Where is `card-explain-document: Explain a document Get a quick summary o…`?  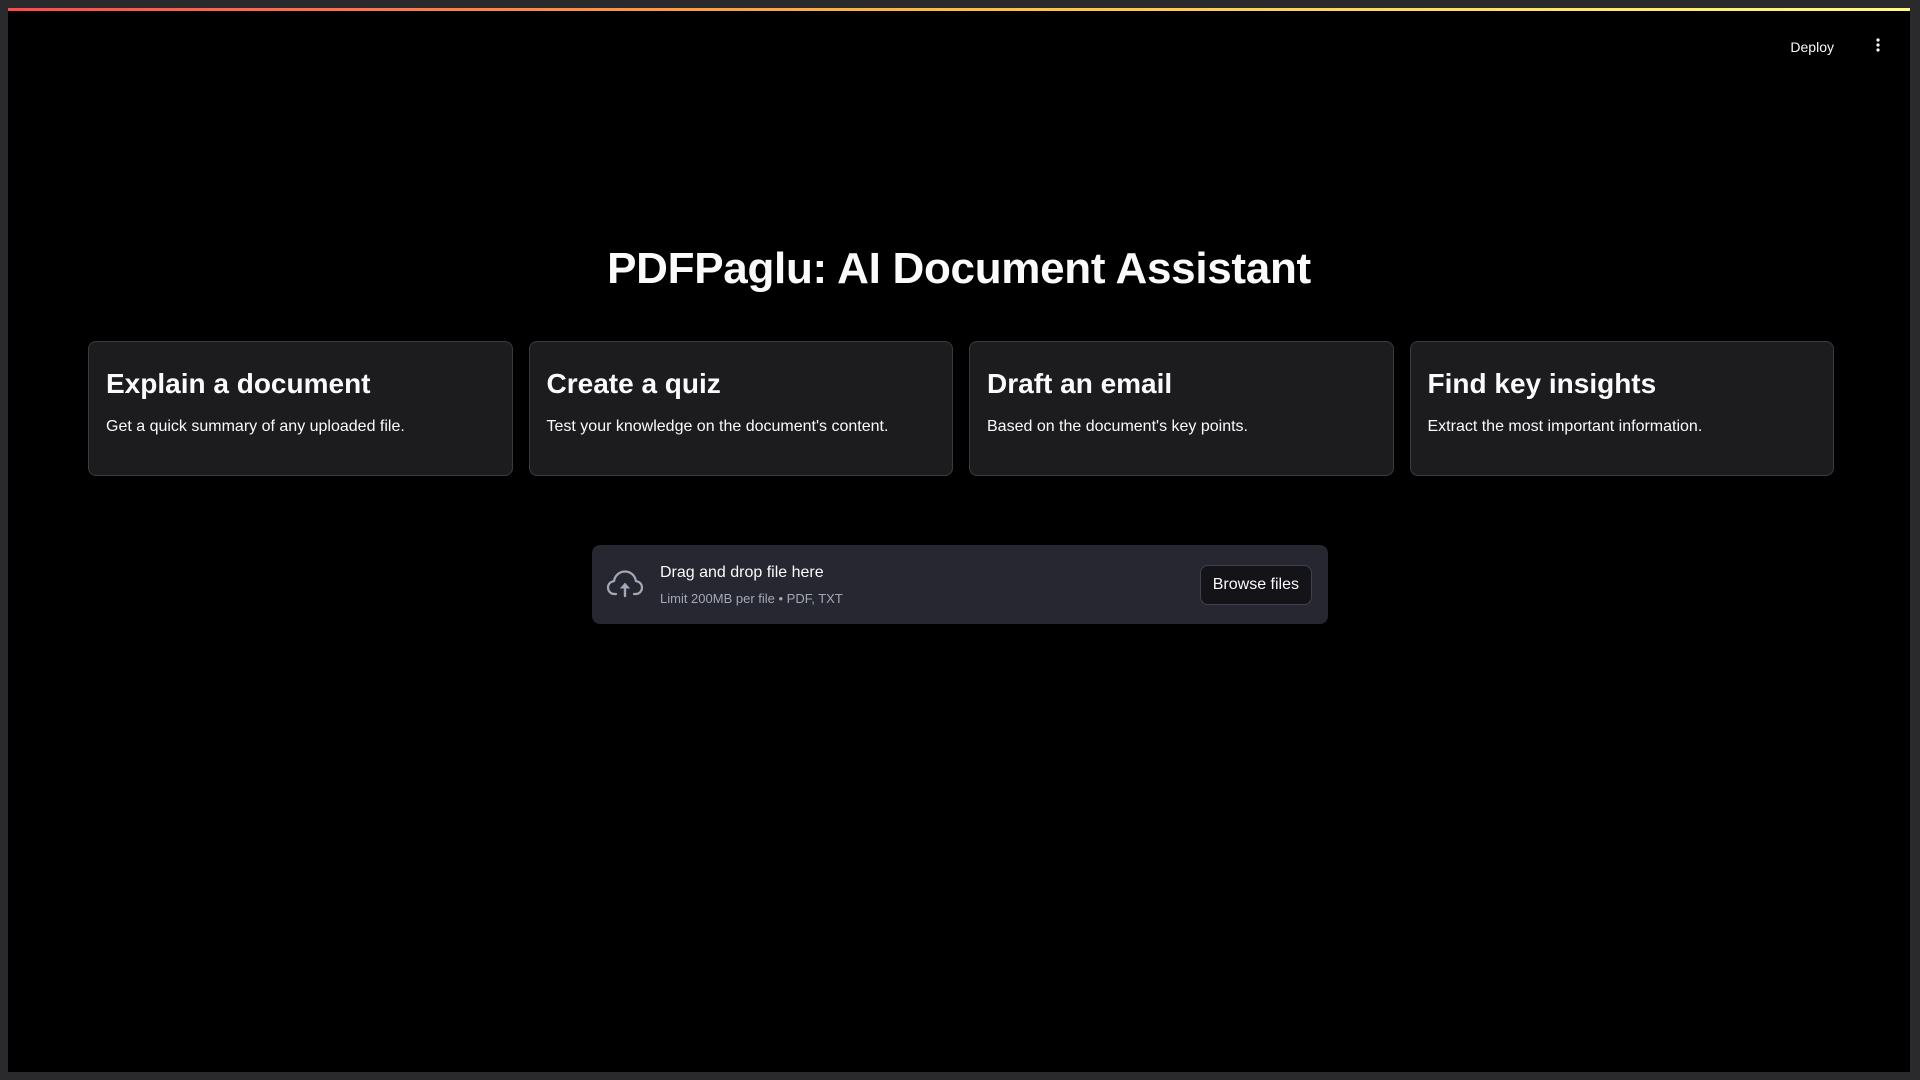 card-explain-document: Explain a document Get a quick summary o… is located at coordinates (300, 408).